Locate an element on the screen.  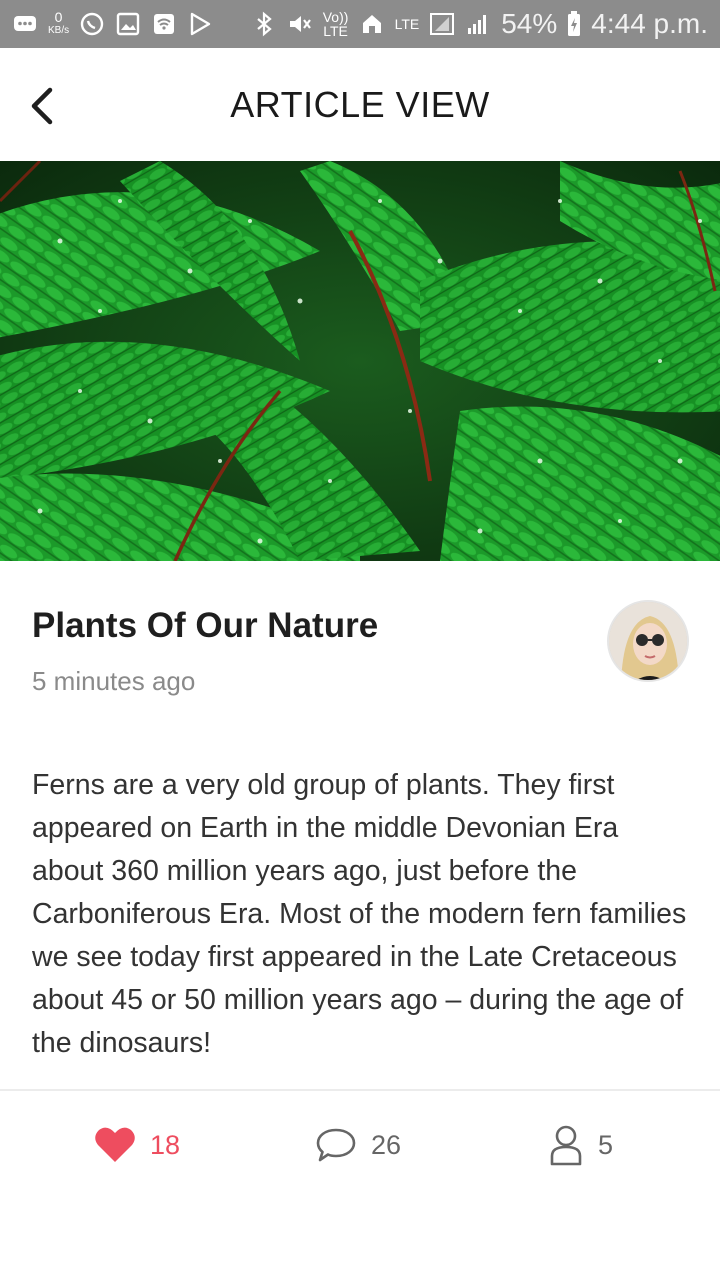
comment-button: 26 is located at coordinates (358, 1145).